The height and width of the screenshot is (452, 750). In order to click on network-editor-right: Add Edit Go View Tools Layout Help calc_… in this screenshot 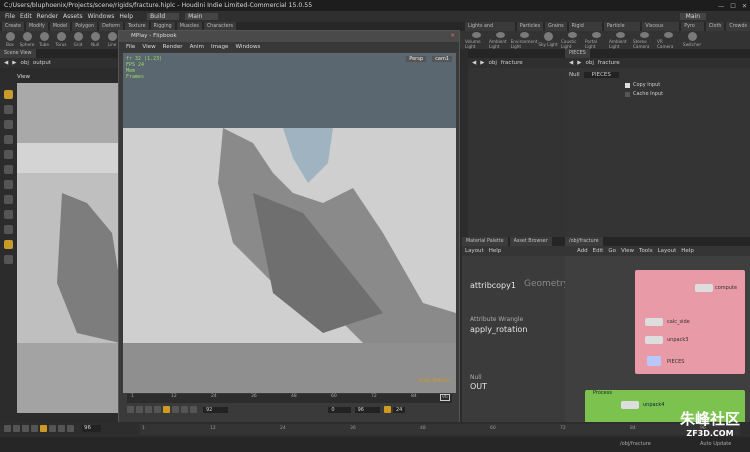, I will do `click(657, 334)`.